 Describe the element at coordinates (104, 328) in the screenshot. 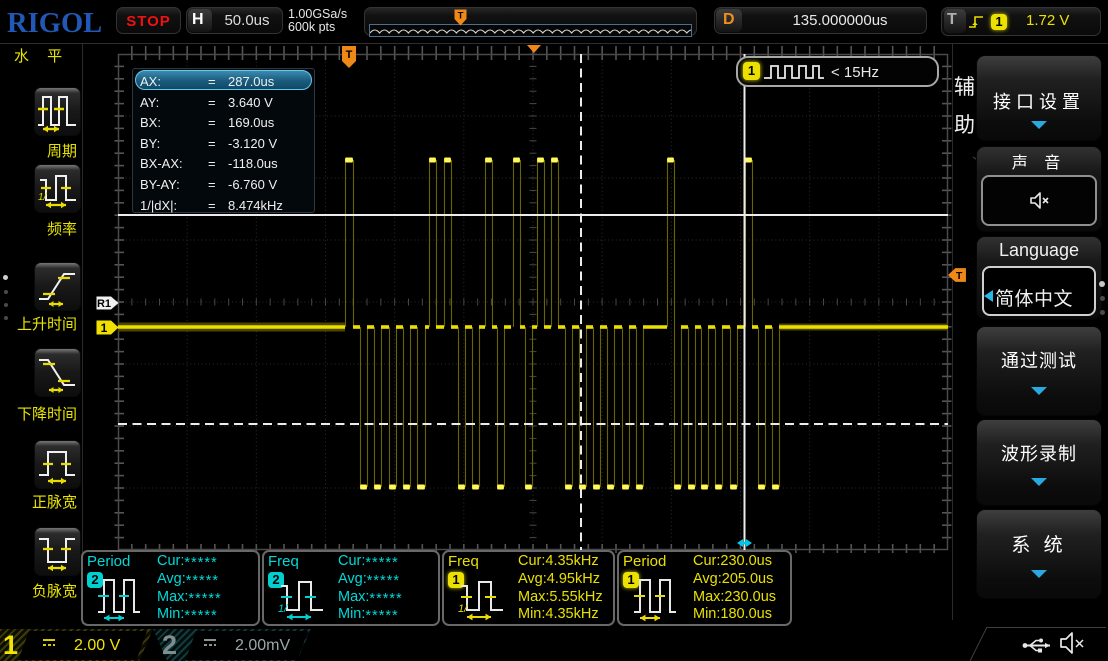

I see `svg-text: 1` at that location.